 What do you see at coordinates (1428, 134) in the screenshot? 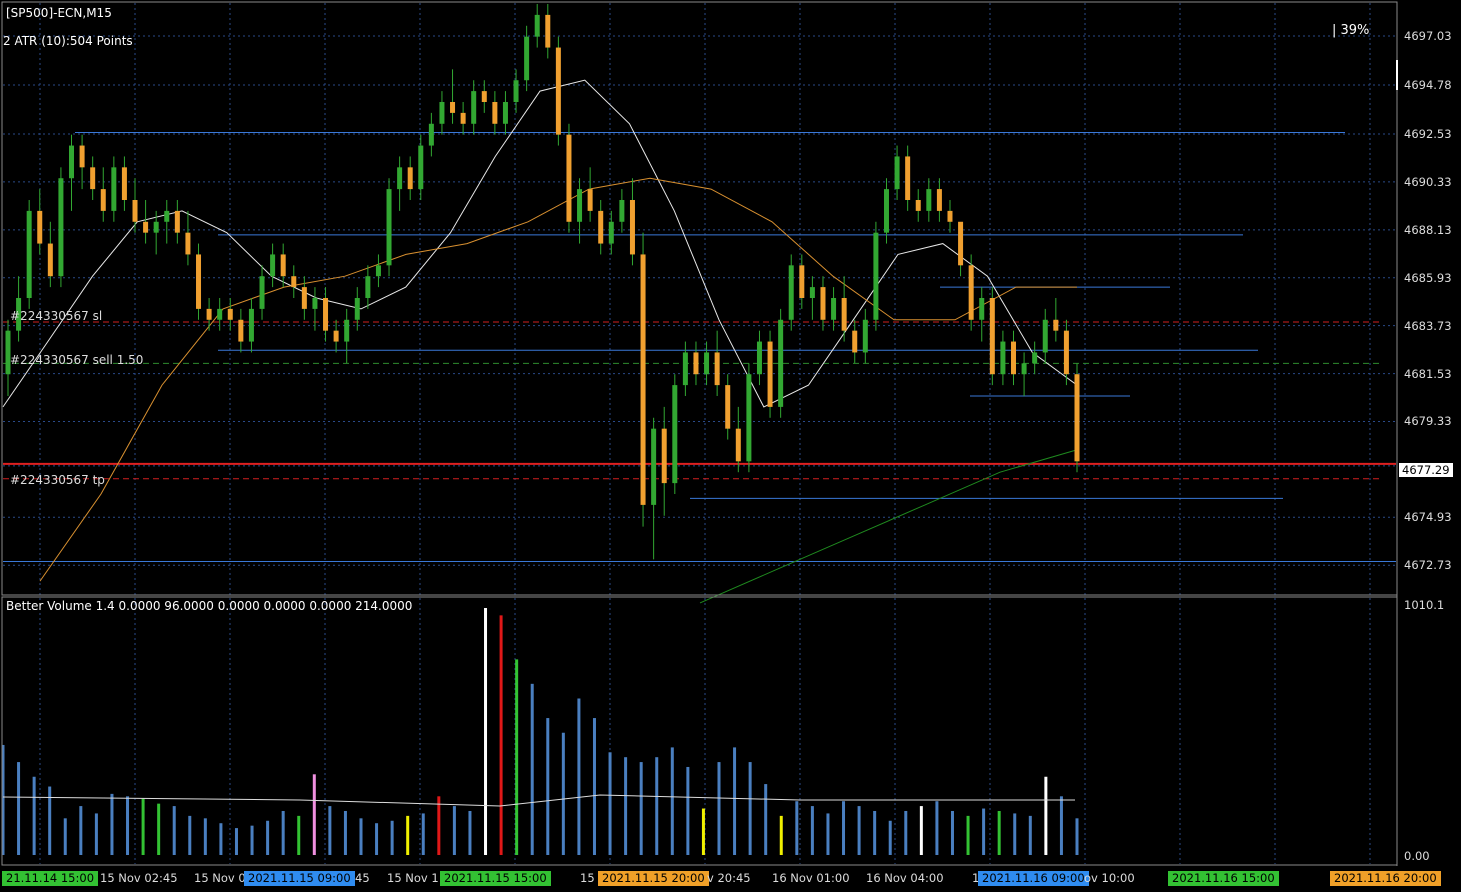
I see `price-tick-label: 4692.53` at bounding box center [1428, 134].